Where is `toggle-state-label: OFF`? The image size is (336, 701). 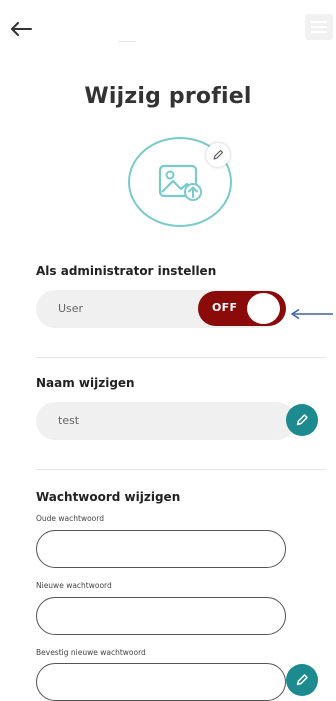
toggle-state-label: OFF is located at coordinates (225, 307).